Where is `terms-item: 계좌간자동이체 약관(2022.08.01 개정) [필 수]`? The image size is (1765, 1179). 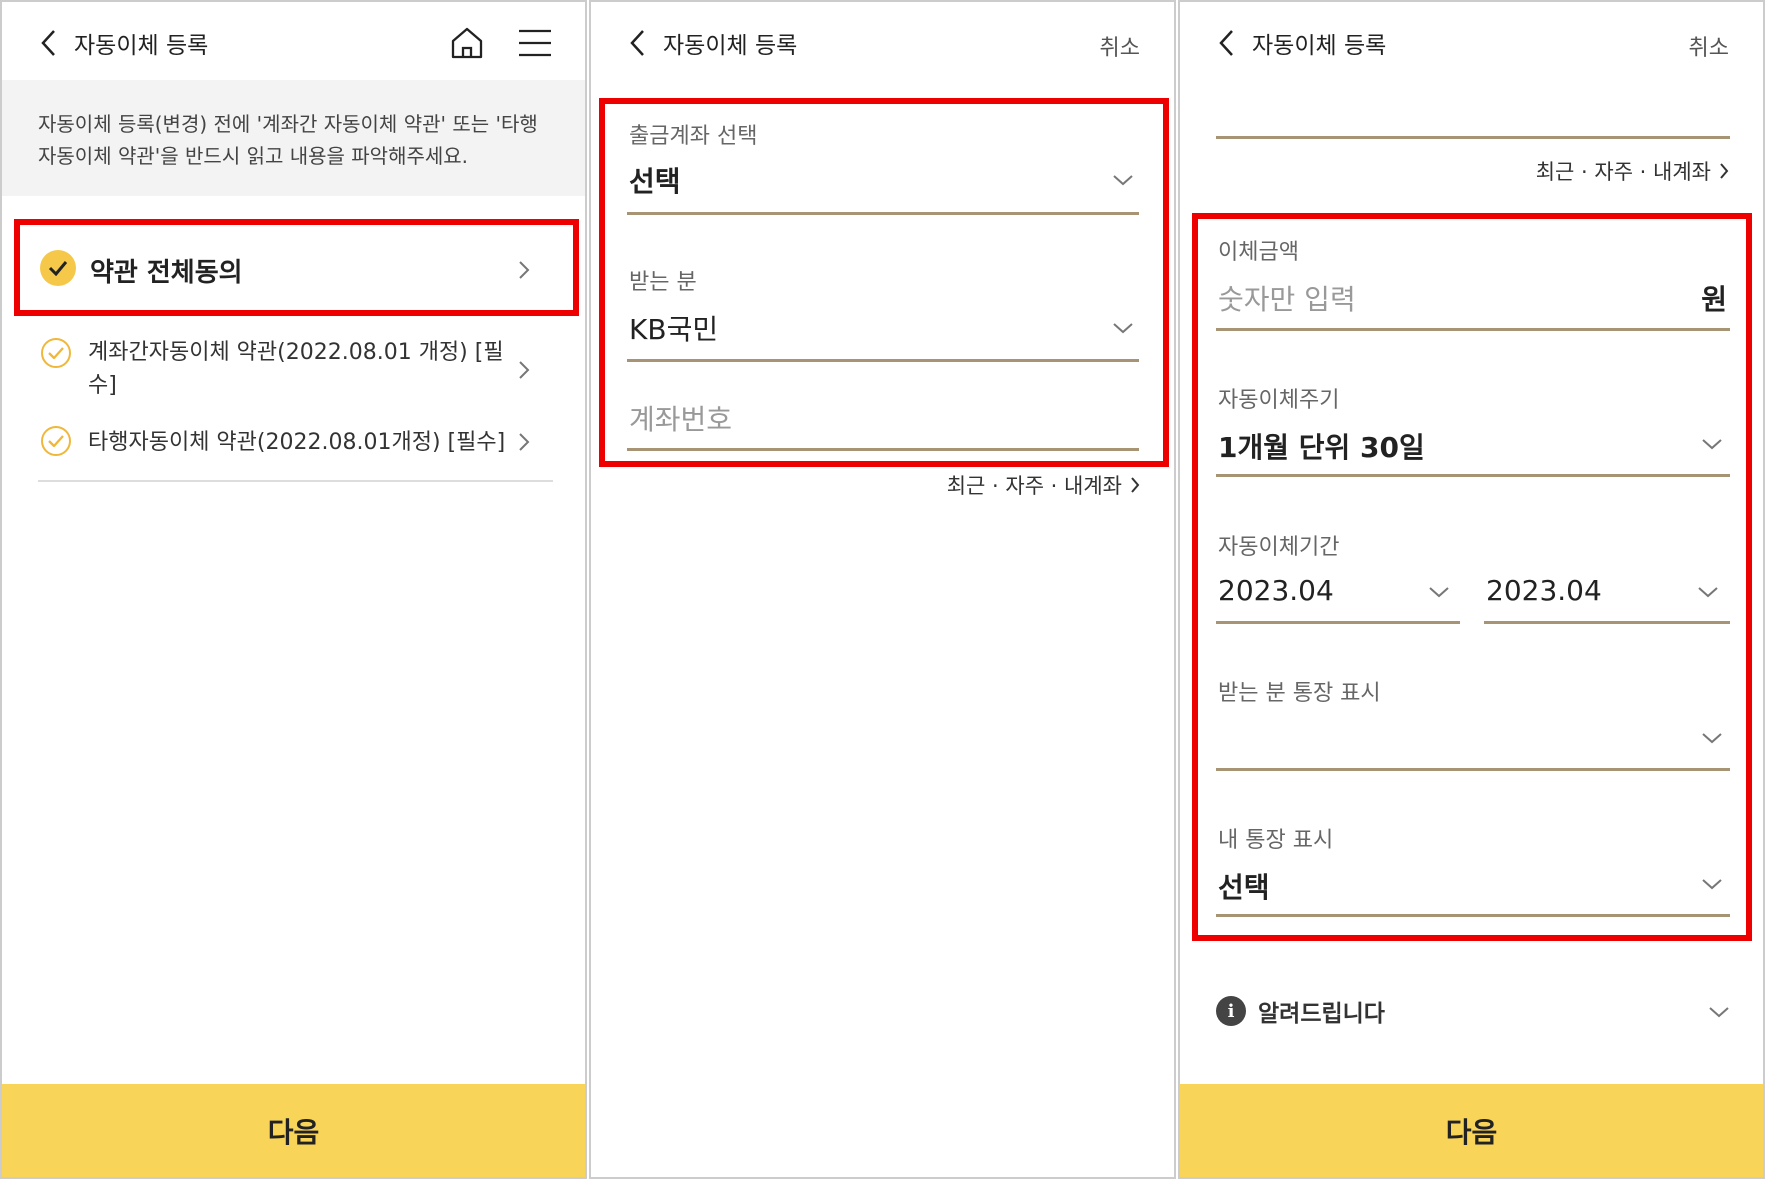
terms-item: 계좌간자동이체 약관(2022.08.01 개정) [필 수] is located at coordinates (288, 367).